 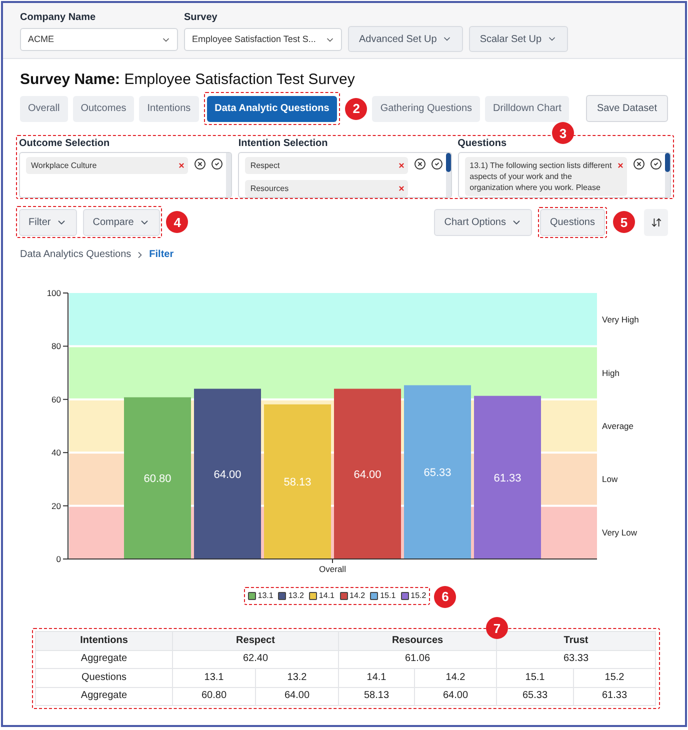 What do you see at coordinates (527, 109) in the screenshot?
I see `tab: Drilldown Chart` at bounding box center [527, 109].